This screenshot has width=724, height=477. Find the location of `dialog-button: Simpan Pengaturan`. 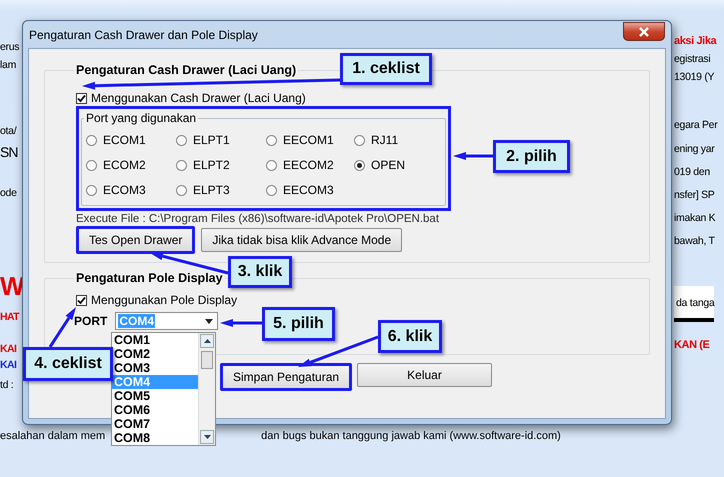

dialog-button: Simpan Pengaturan is located at coordinates (286, 377).